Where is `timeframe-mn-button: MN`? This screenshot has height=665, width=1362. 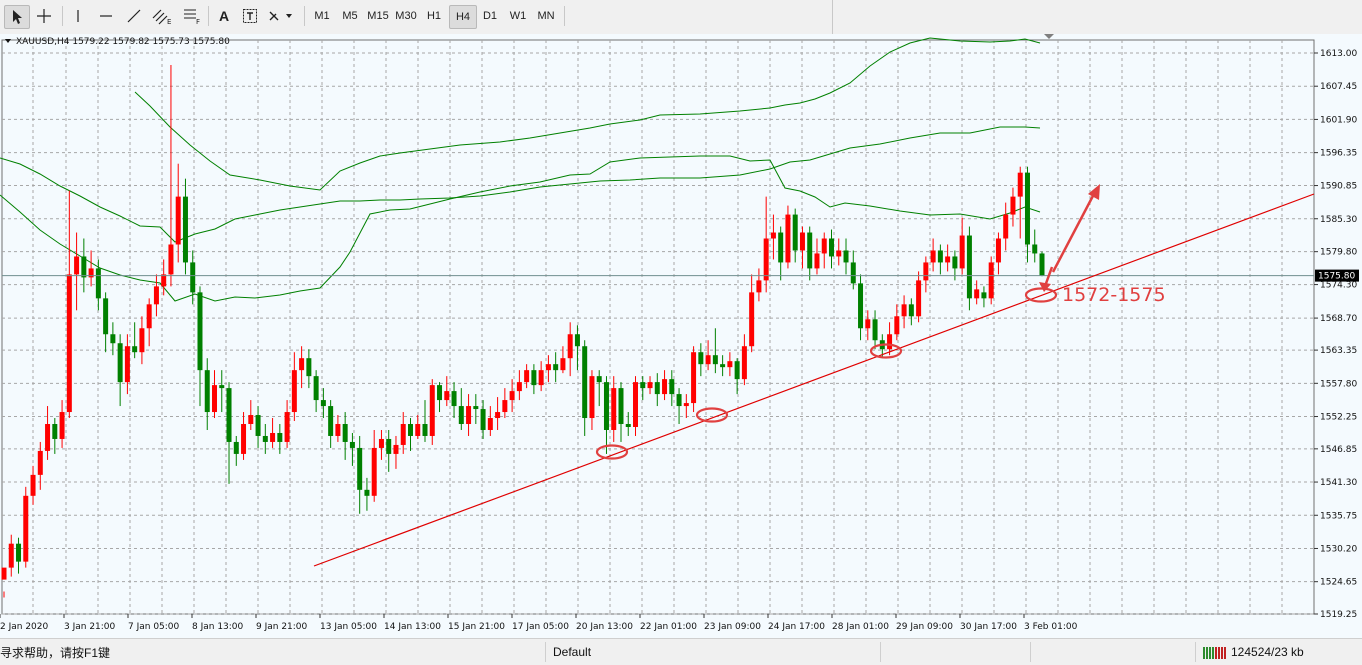
timeframe-mn-button: MN is located at coordinates (546, 16).